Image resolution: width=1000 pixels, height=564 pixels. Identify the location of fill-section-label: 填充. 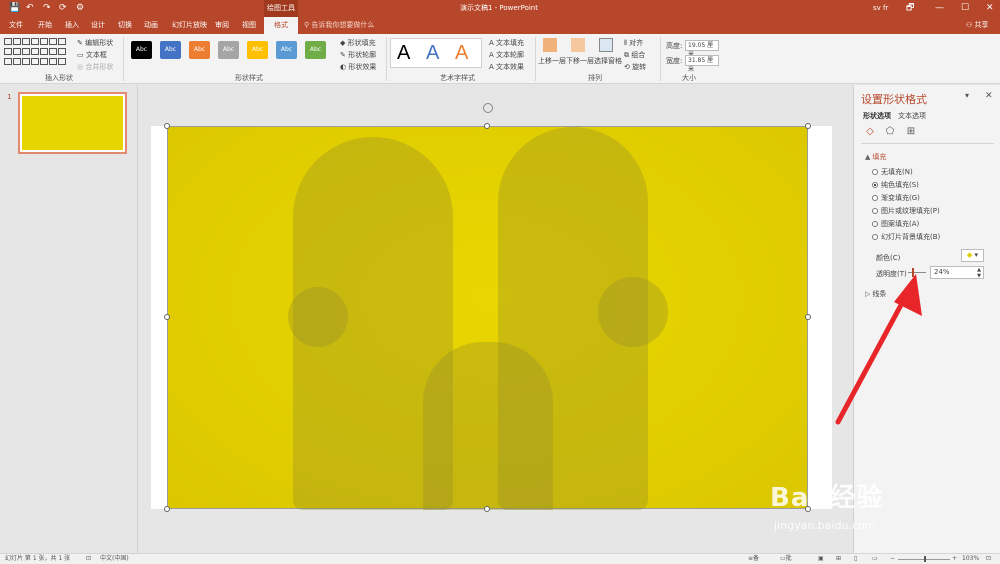
(879, 157).